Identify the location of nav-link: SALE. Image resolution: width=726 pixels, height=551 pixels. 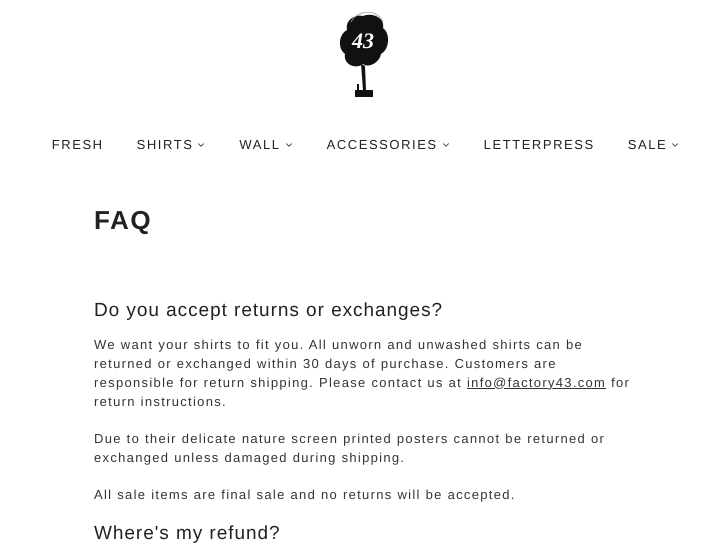
(654, 144).